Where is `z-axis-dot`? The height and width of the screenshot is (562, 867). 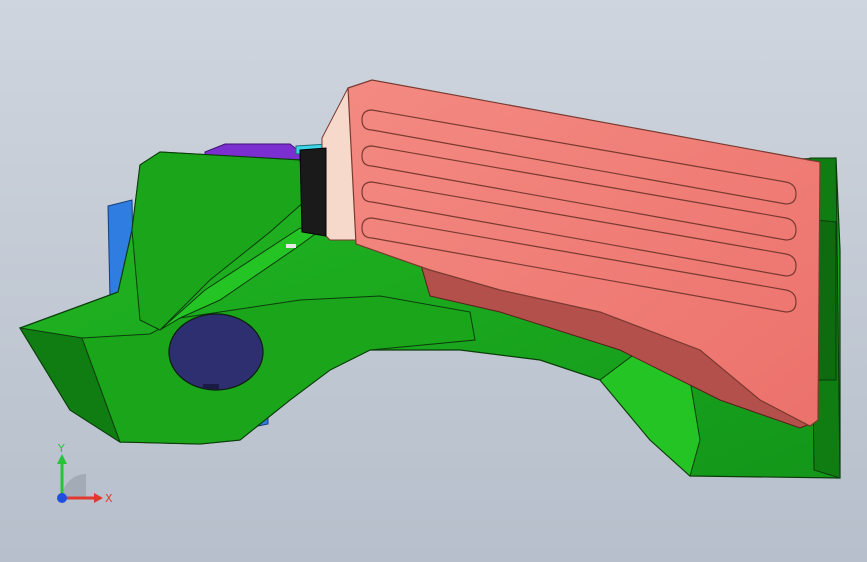 z-axis-dot is located at coordinates (62, 498).